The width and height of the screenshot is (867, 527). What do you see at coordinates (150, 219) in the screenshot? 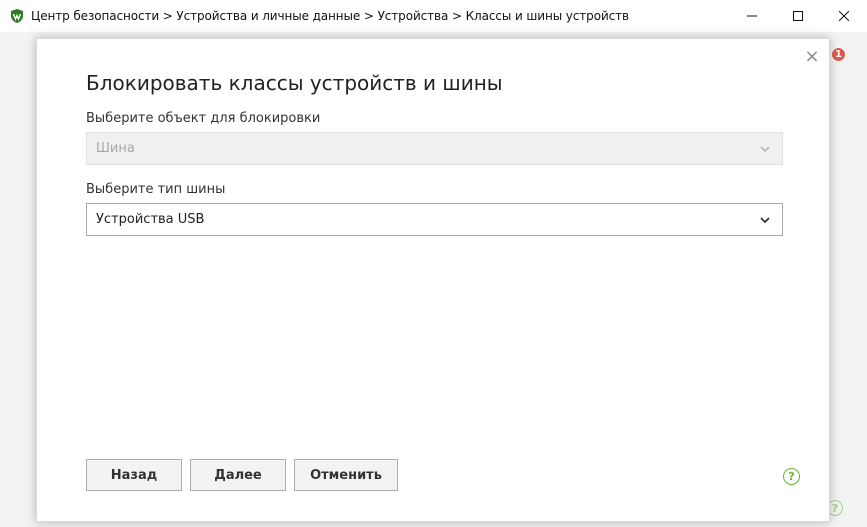
I see `bus-type-select-value: Устройства USB` at bounding box center [150, 219].